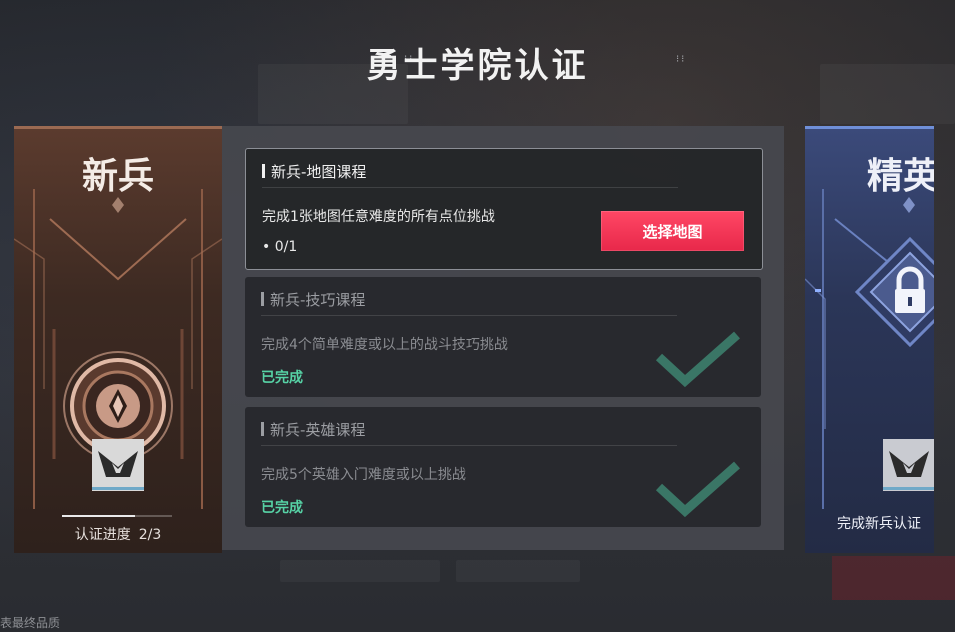 Image resolution: width=955 pixels, height=632 pixels. I want to click on progress-label: 认证进度, so click(102, 535).